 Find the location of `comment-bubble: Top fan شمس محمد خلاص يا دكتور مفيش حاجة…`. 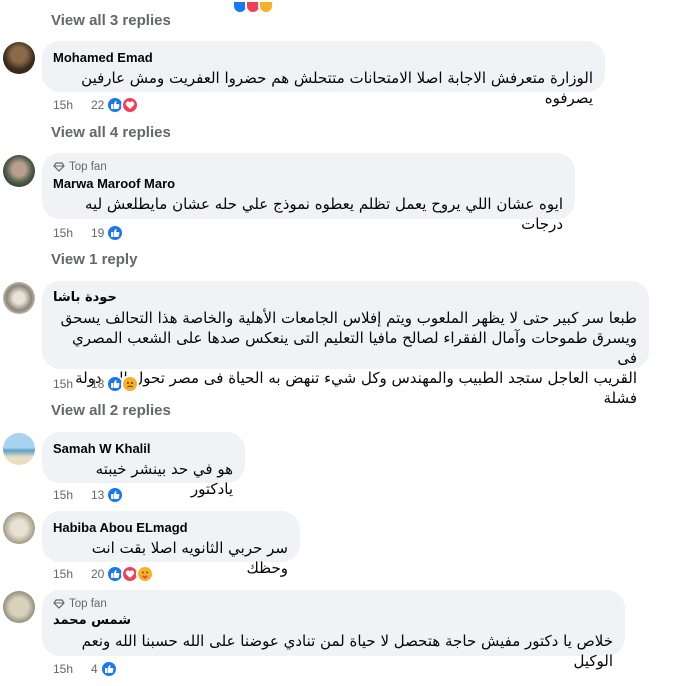

comment-bubble: Top fan شمس محمد خلاص يا دكتور مفيش حاجة… is located at coordinates (333, 630).